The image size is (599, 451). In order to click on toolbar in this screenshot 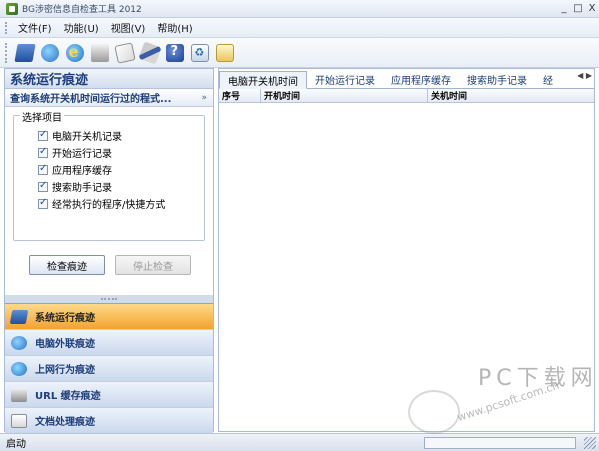, I will do `click(299, 53)`.